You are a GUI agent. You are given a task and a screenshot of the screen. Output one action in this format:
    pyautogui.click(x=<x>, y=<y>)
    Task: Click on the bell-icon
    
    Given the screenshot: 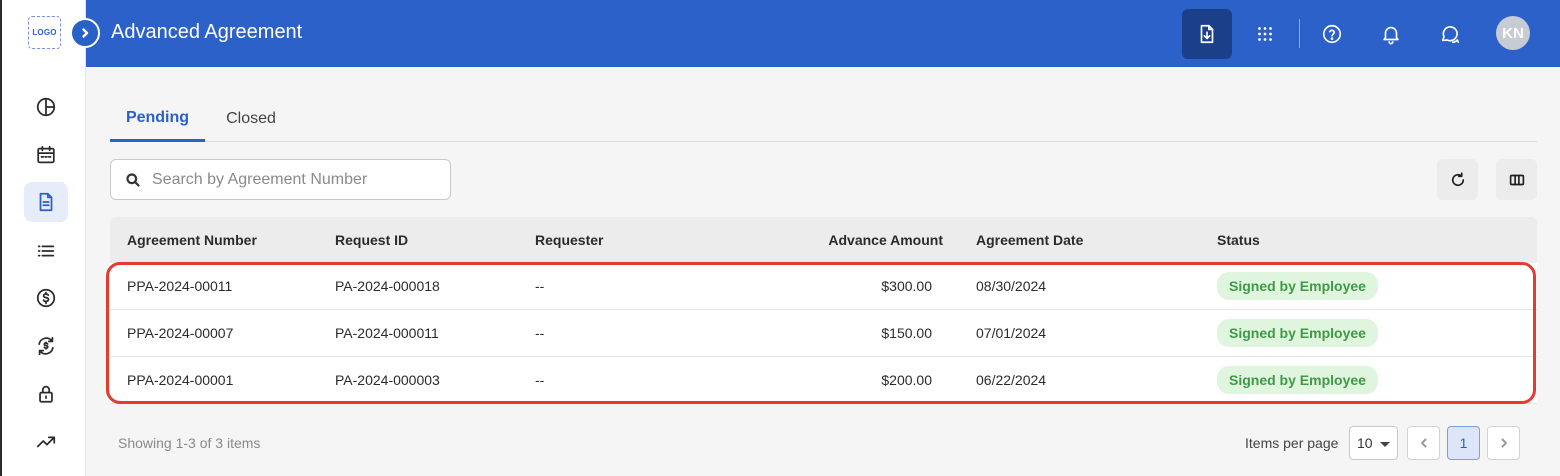 What is the action you would take?
    pyautogui.click(x=1391, y=35)
    